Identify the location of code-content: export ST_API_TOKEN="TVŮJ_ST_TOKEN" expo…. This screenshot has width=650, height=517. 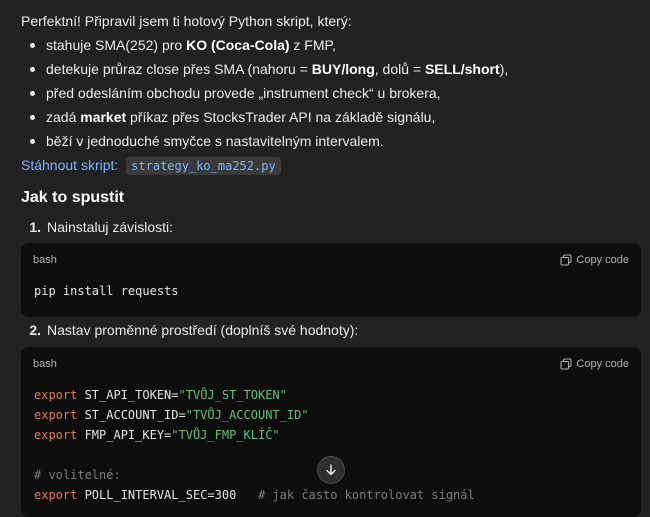
(254, 445).